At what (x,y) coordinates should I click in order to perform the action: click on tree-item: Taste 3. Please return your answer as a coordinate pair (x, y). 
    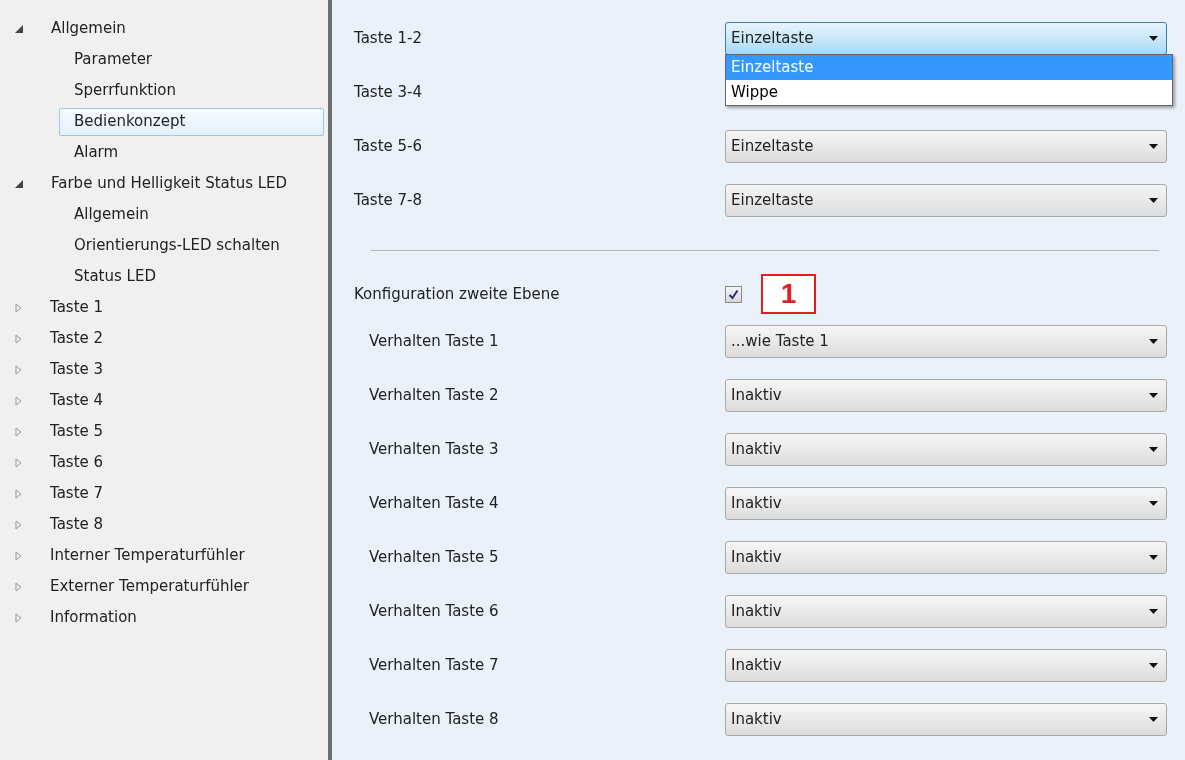
    Looking at the image, I should click on (77, 369).